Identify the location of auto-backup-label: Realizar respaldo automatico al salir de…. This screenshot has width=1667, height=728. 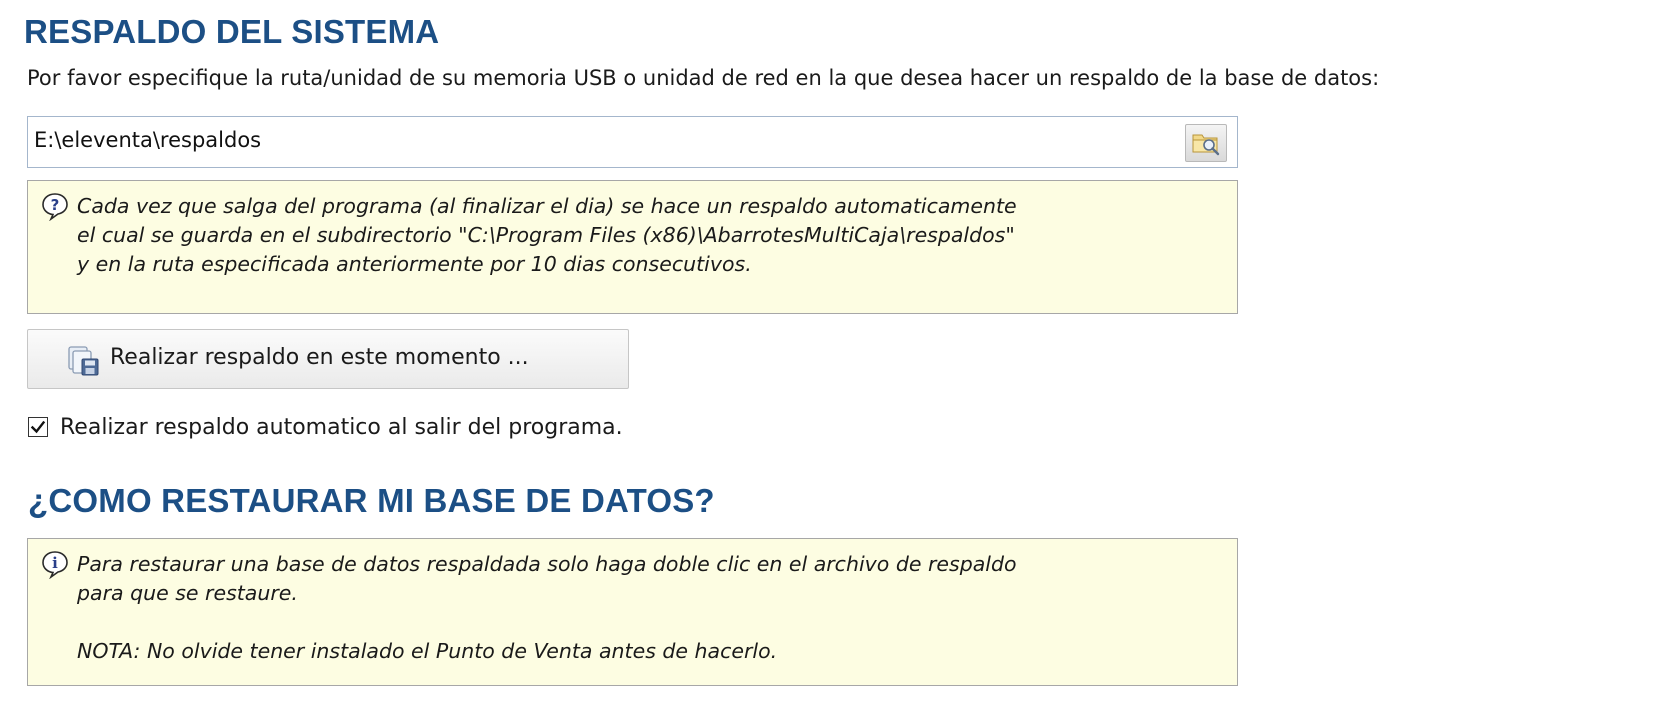
(341, 427).